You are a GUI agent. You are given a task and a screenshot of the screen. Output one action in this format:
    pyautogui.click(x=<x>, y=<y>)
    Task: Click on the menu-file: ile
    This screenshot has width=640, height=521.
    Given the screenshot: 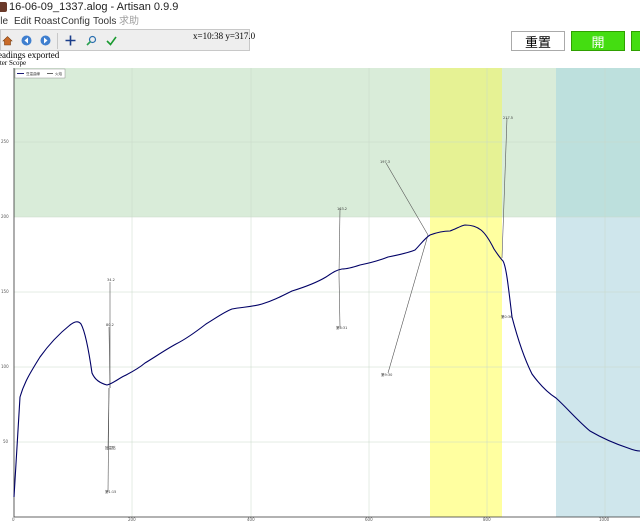 What is the action you would take?
    pyautogui.click(x=4, y=22)
    